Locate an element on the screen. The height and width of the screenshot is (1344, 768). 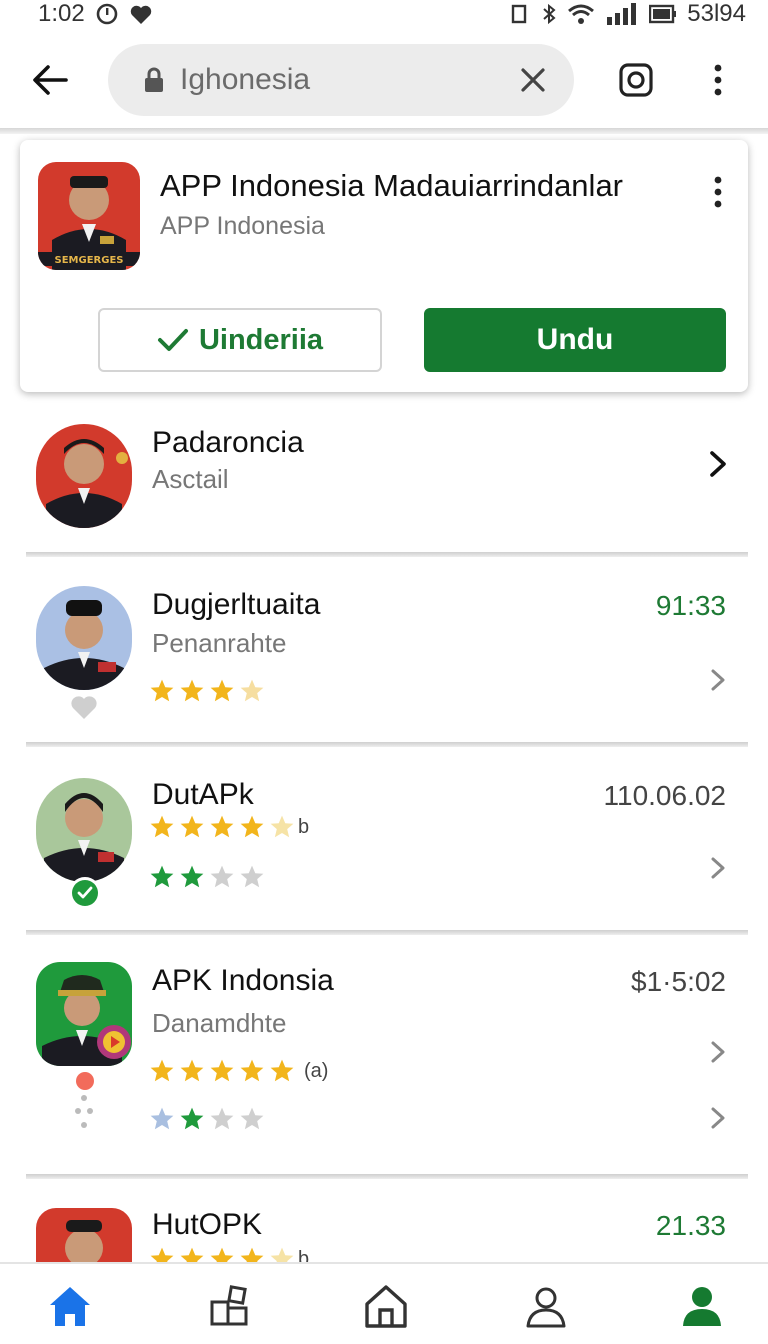
rating-stars-secondary is located at coordinates (207, 1119).